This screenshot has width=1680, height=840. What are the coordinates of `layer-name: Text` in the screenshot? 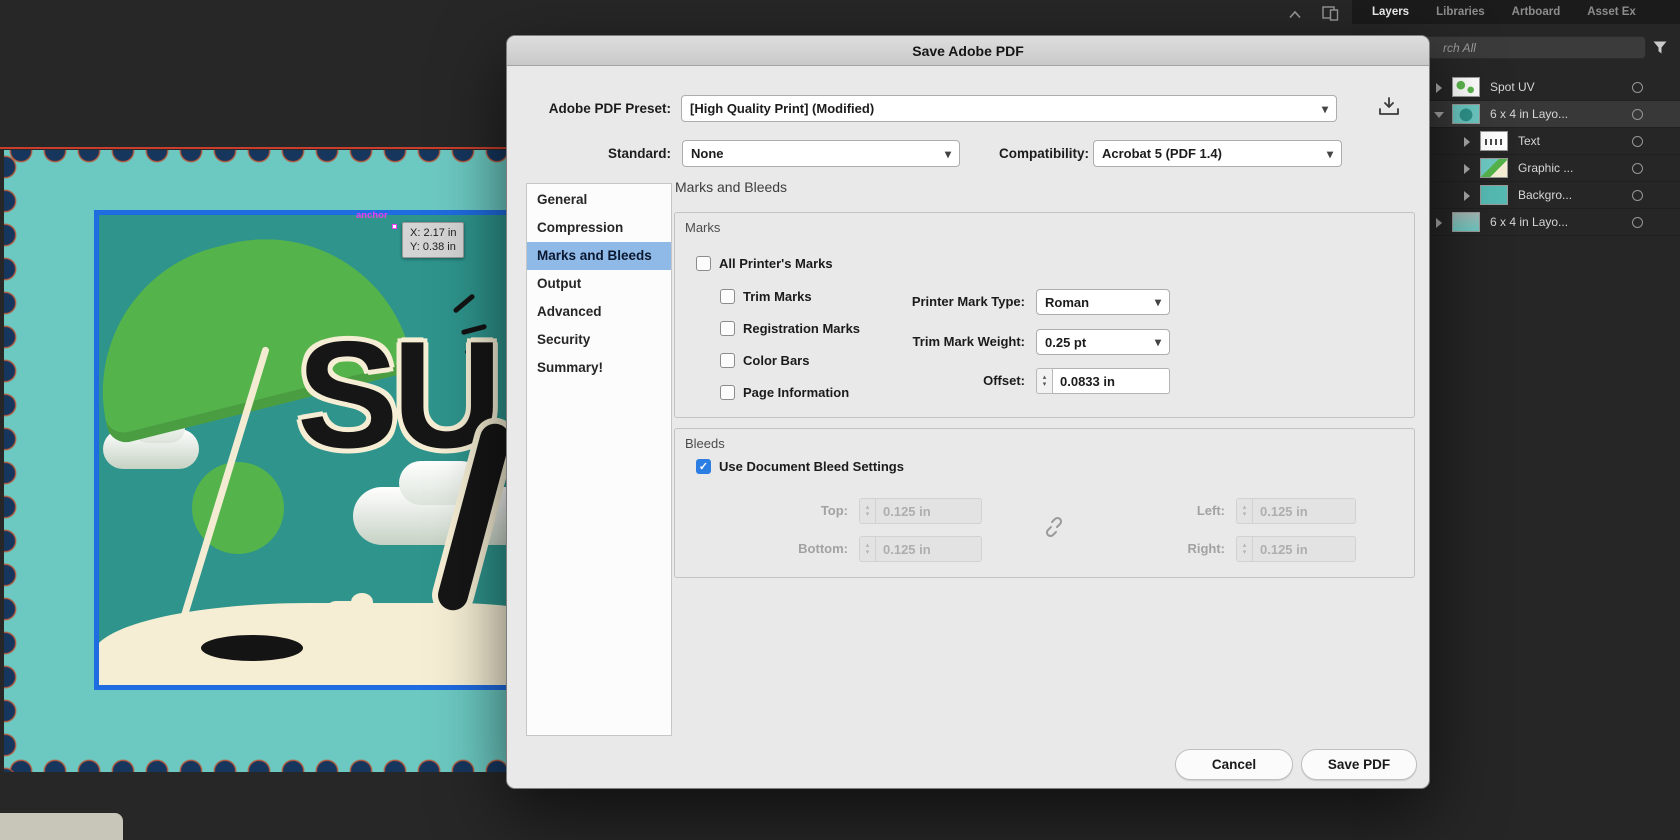 It's located at (1529, 141).